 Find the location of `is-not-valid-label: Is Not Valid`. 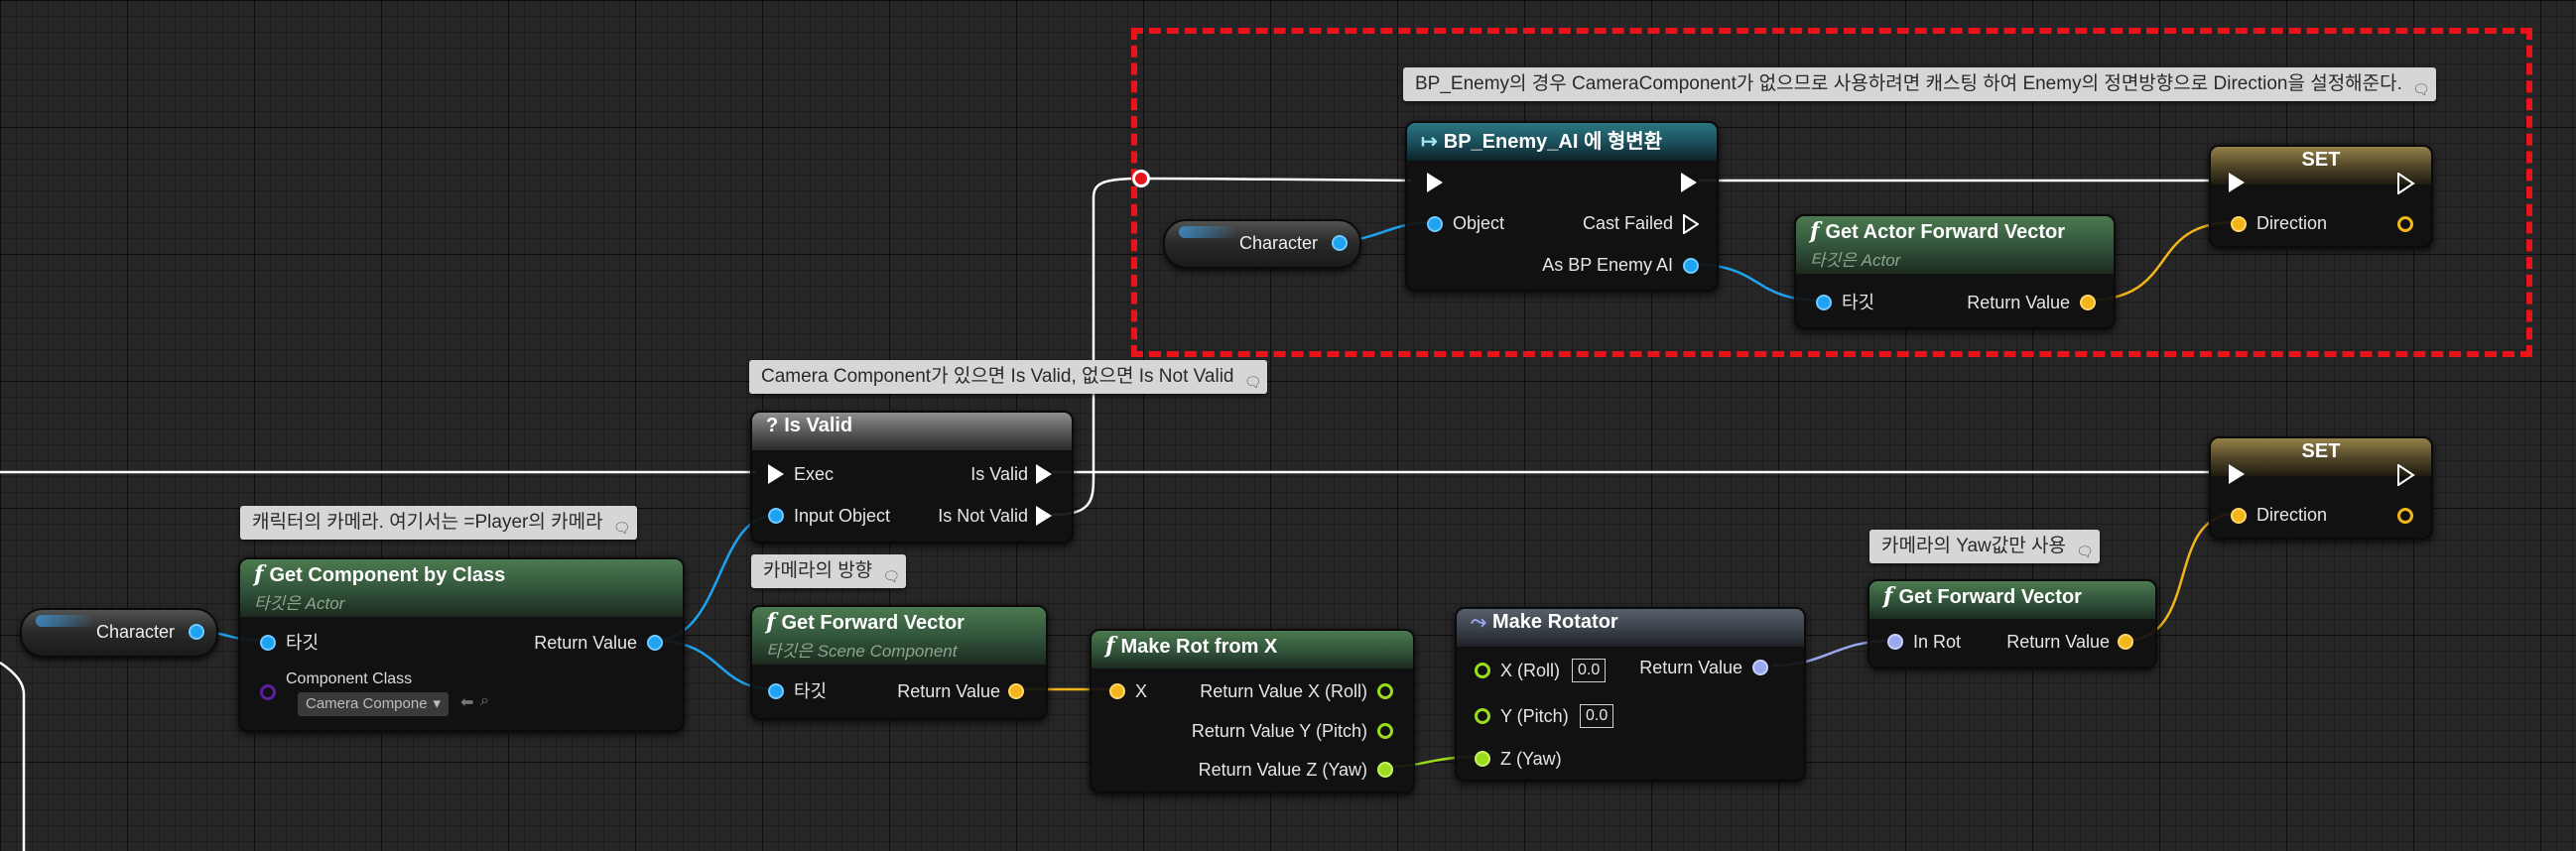

is-not-valid-label: Is Not Valid is located at coordinates (983, 516).